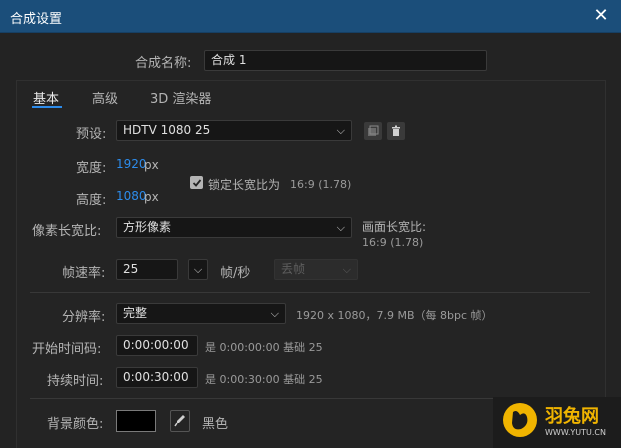  Describe the element at coordinates (264, 379) in the screenshot. I see `duration-info: 是 0:00:30:00 基础 25` at that location.